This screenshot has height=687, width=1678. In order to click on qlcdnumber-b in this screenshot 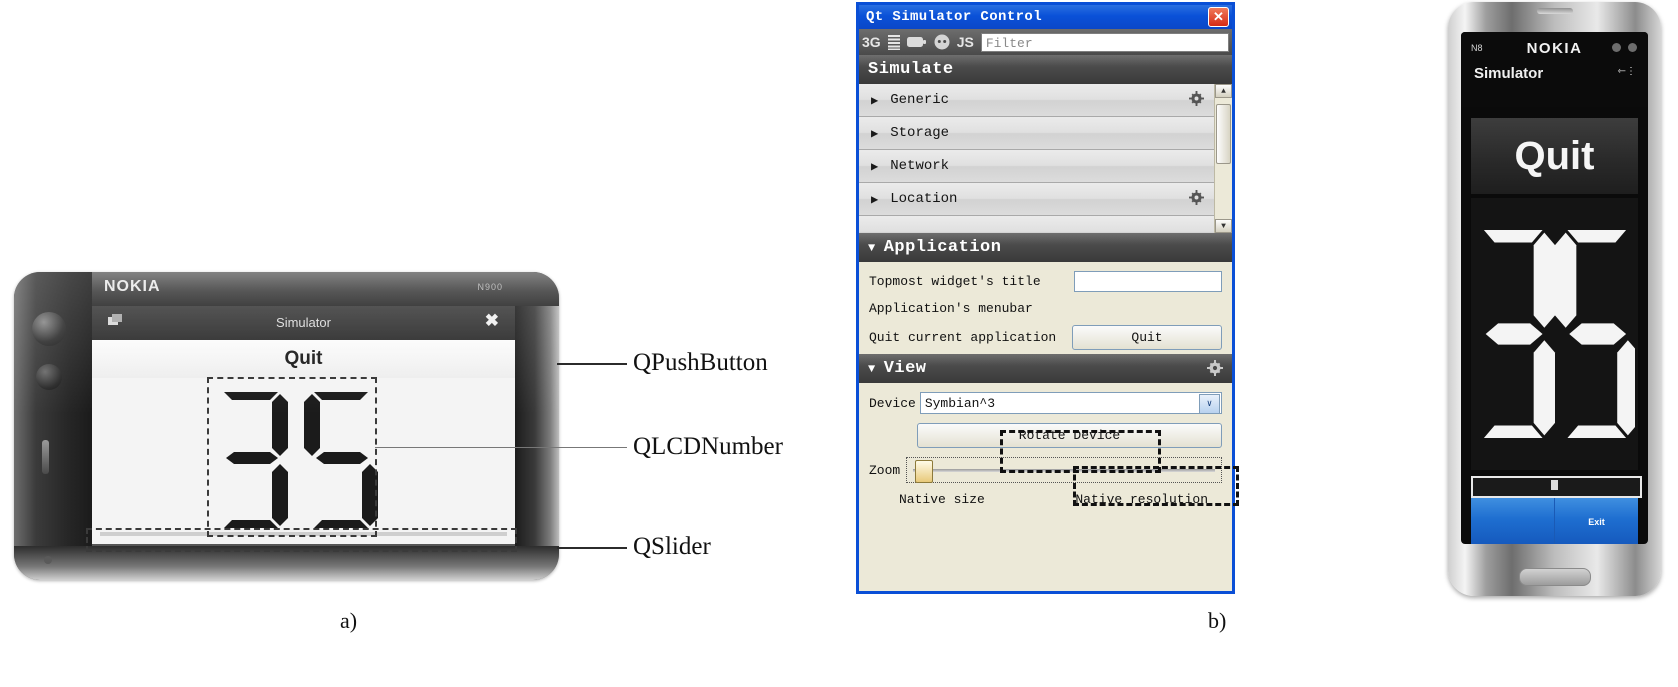, I will do `click(1554, 334)`.